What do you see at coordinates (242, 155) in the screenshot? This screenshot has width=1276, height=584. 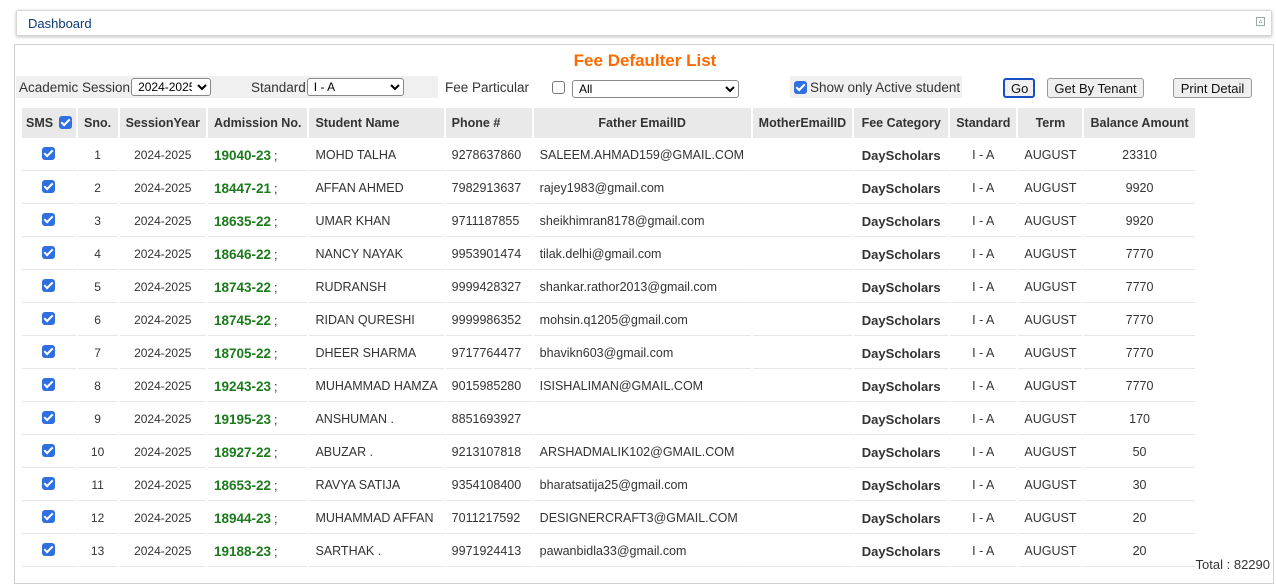 I see `admission-no-link: 19040-23` at bounding box center [242, 155].